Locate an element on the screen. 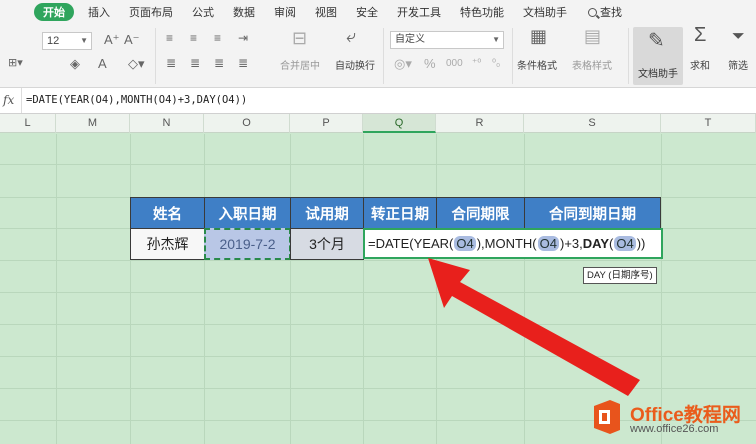  annotation-arrow-icon is located at coordinates (534, 327).